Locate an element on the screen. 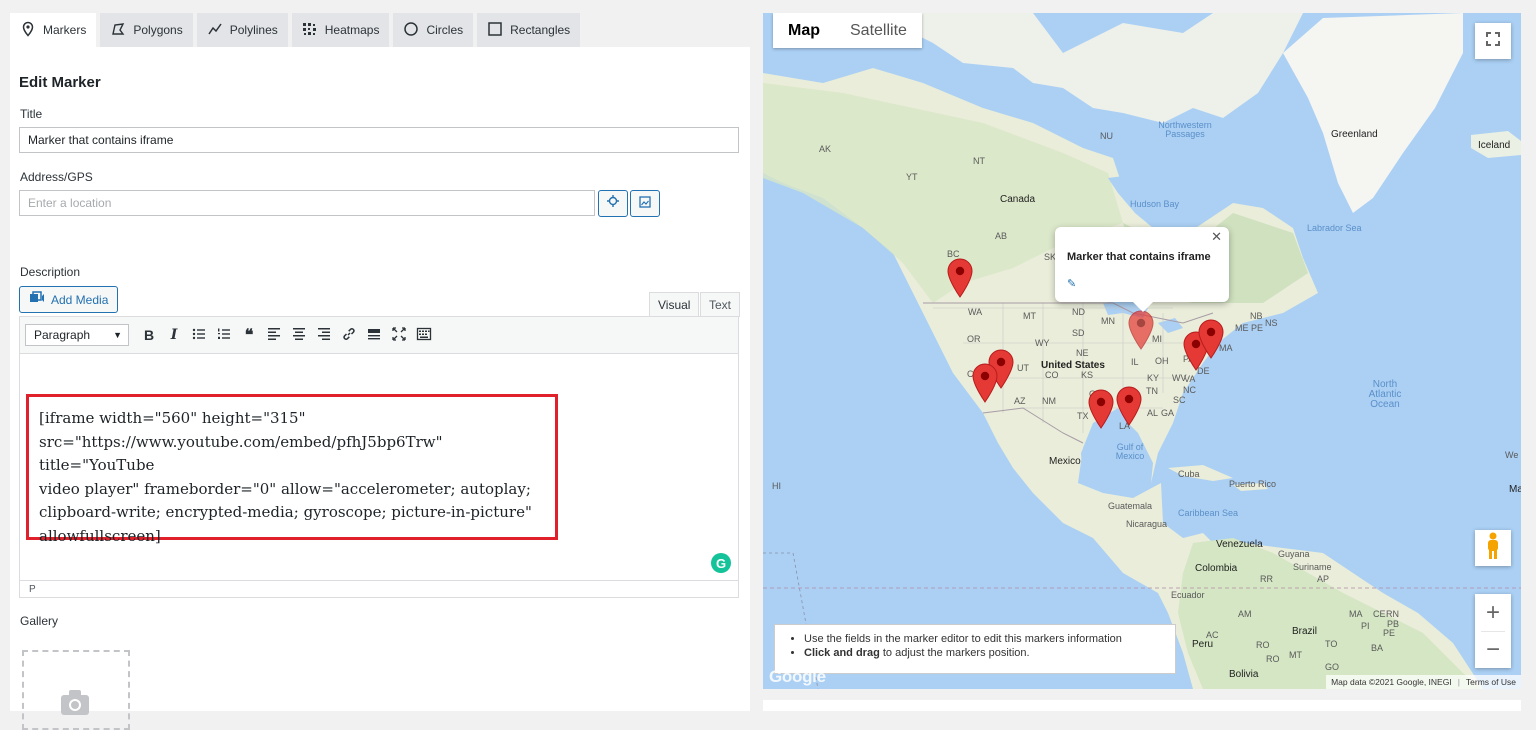  hint-text: to adjust the markers position. is located at coordinates (954, 653).